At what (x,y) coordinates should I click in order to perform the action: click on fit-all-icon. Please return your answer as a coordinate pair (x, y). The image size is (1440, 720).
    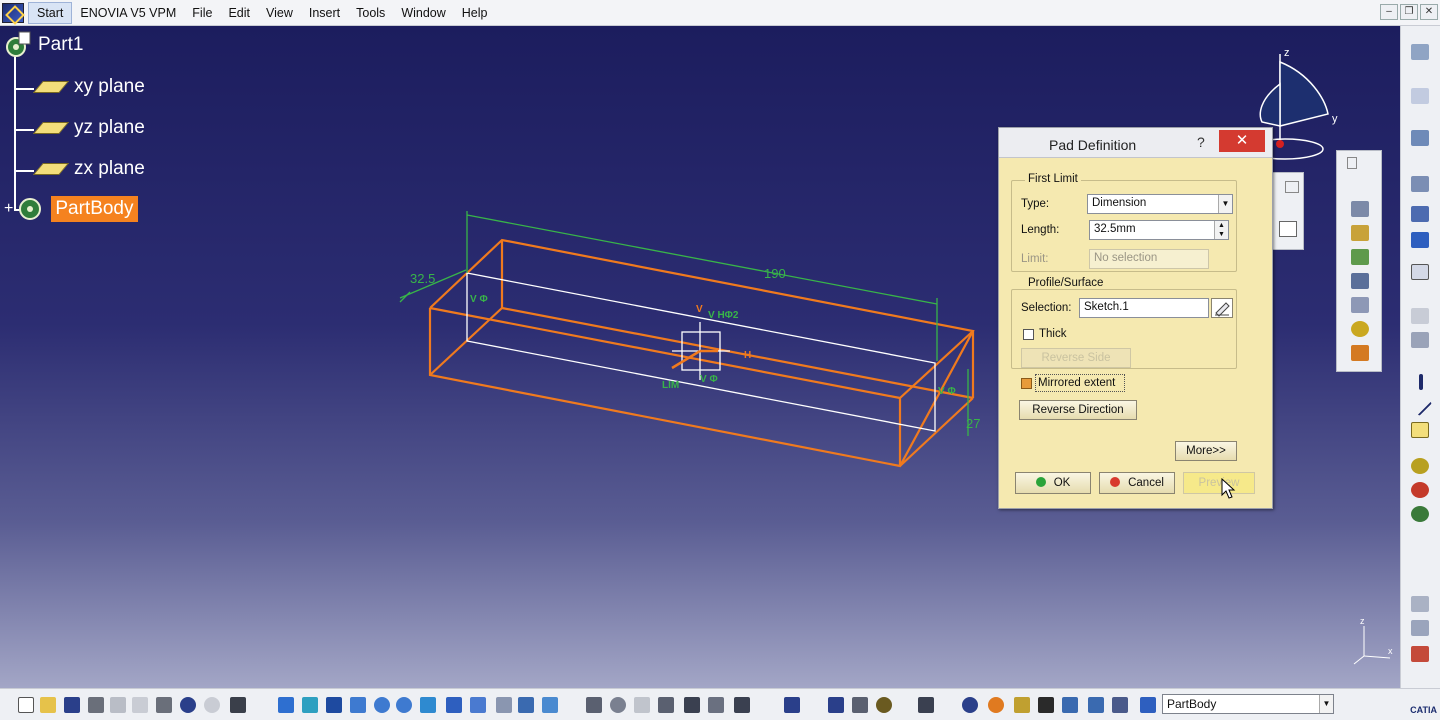
    Looking at the image, I should click on (310, 705).